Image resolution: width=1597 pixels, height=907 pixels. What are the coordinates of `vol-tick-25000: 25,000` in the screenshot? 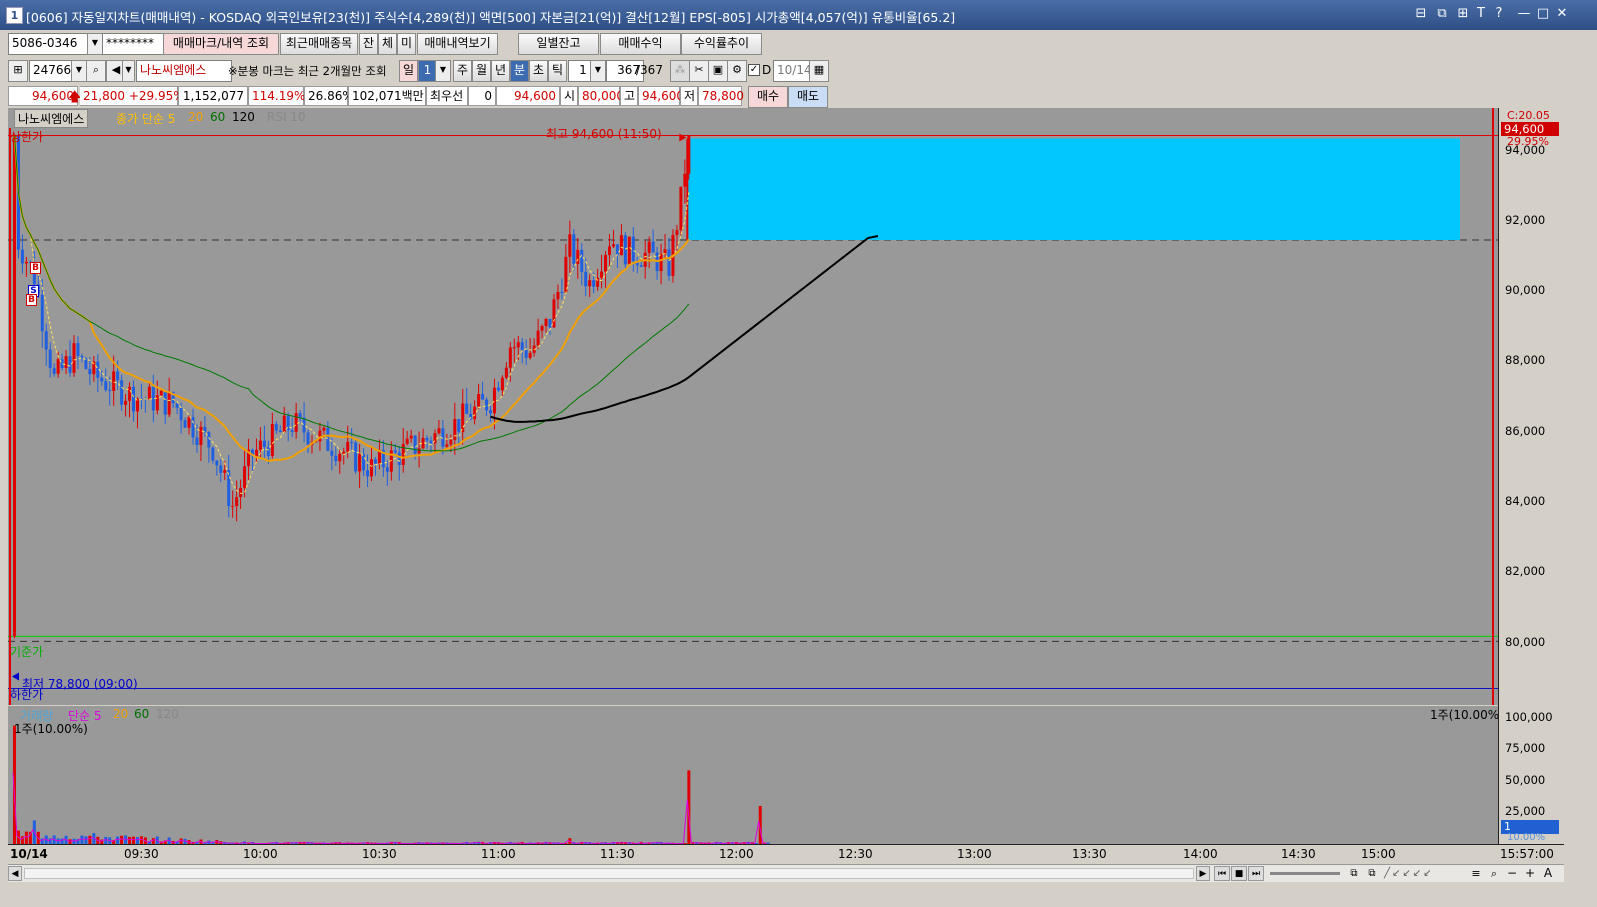 It's located at (1525, 811).